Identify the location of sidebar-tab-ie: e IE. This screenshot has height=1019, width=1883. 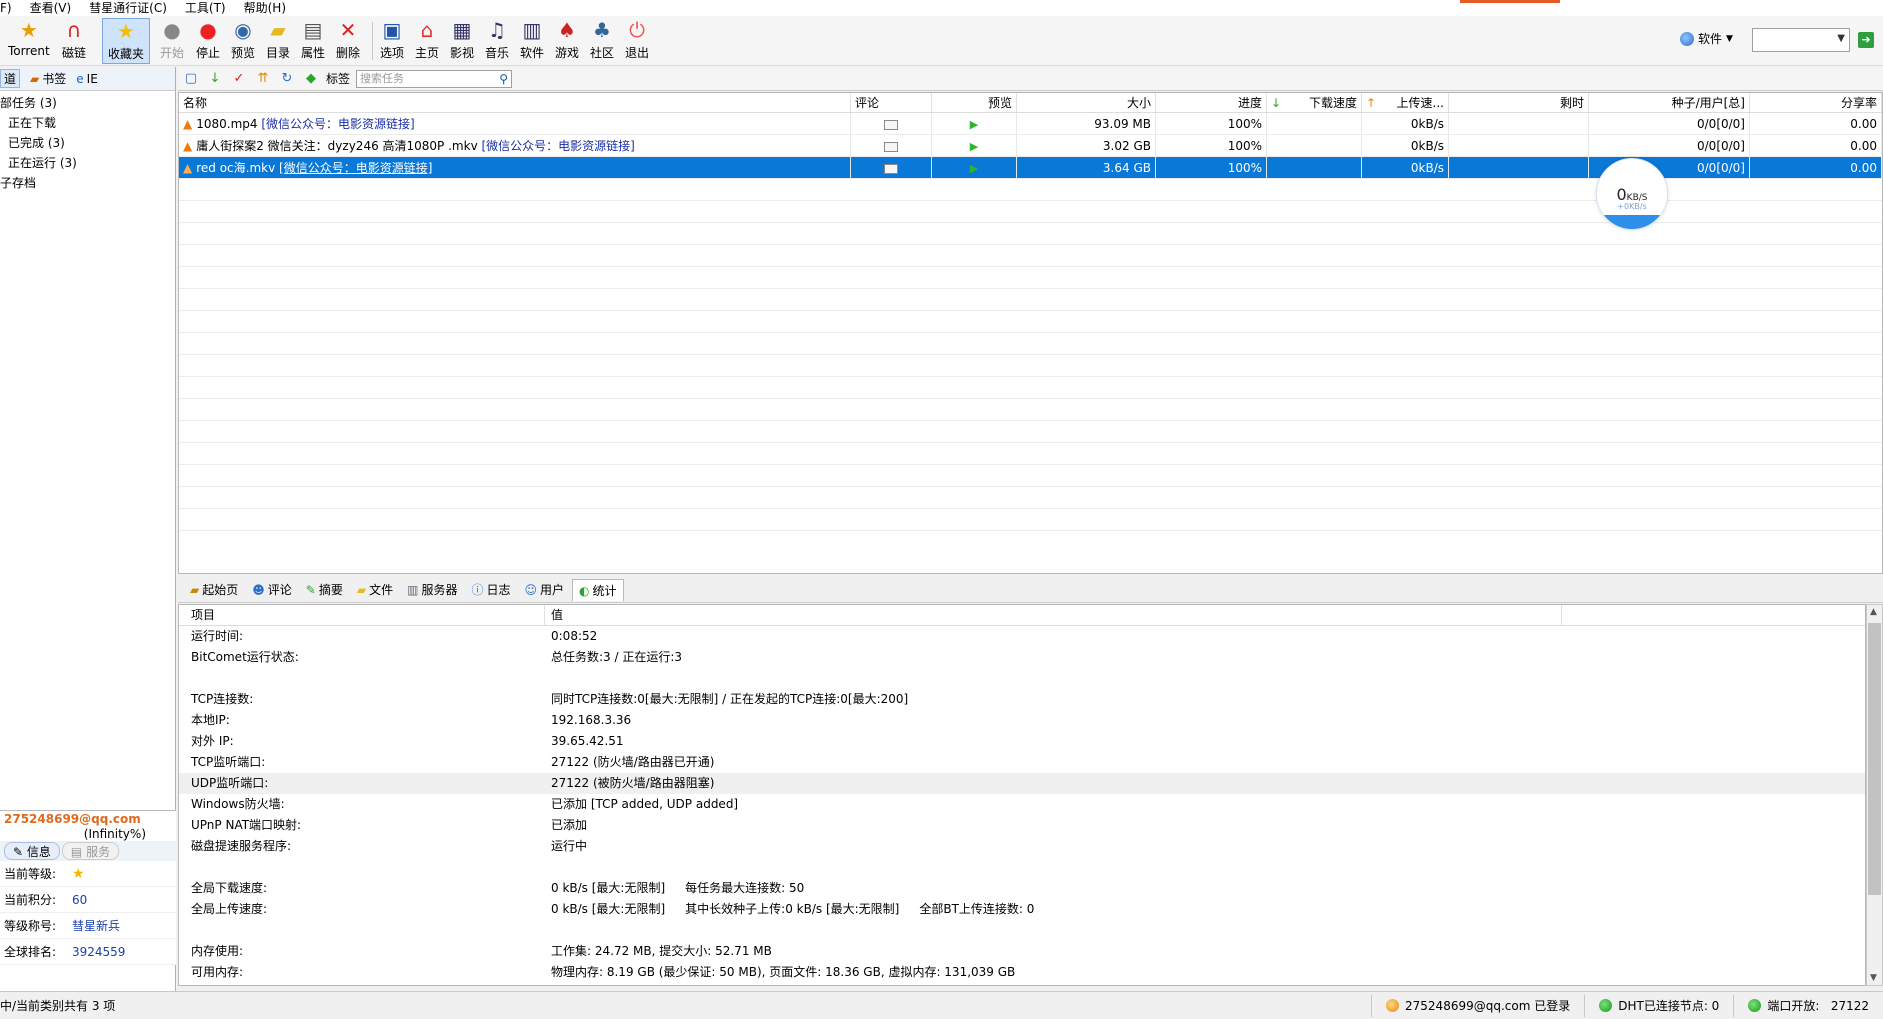
(87, 79).